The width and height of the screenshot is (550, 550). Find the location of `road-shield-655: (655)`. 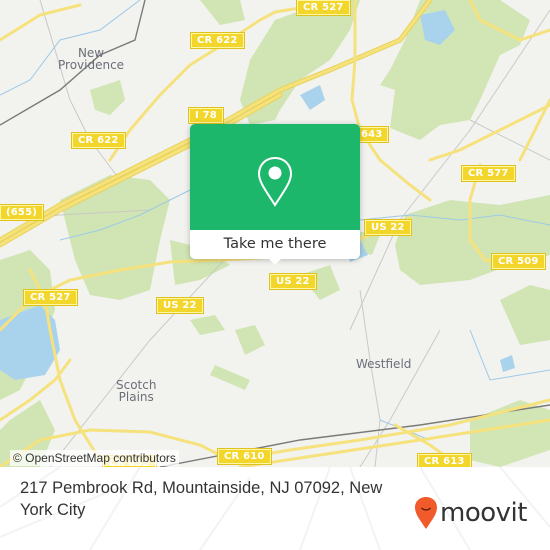

road-shield-655: (655) is located at coordinates (22, 212).